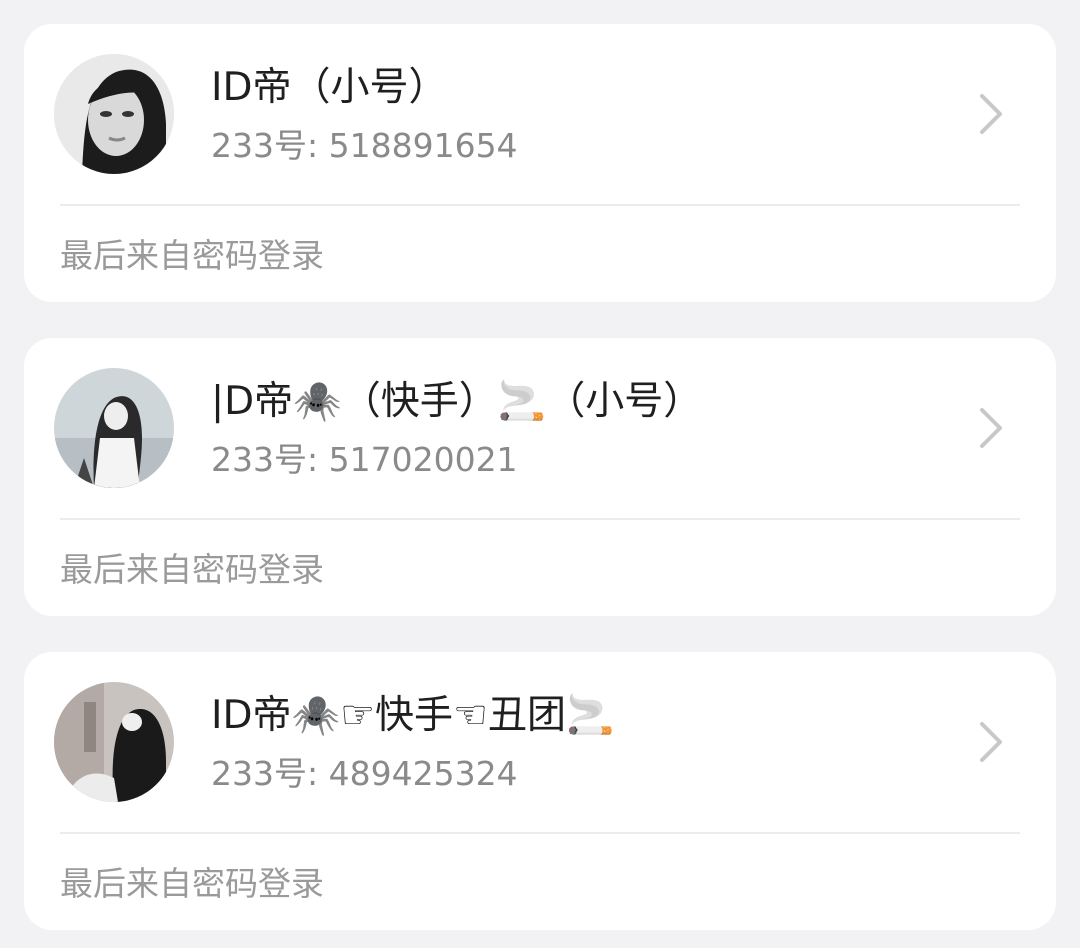 Image resolution: width=1080 pixels, height=948 pixels. Describe the element at coordinates (364, 773) in the screenshot. I see `account-id: 233号: 489425324` at that location.